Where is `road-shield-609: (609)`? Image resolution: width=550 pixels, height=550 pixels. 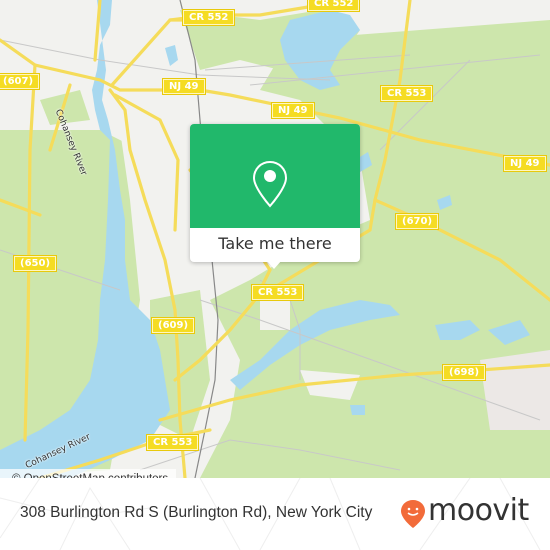 road-shield-609: (609) is located at coordinates (173, 325).